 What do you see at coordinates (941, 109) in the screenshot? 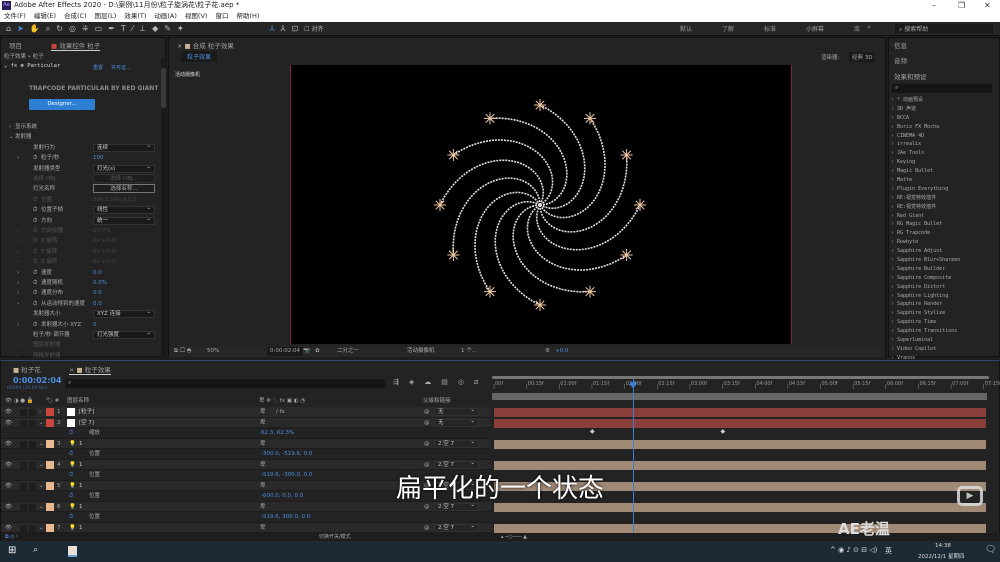
I see `effect-category: › 3D 声道` at bounding box center [941, 109].